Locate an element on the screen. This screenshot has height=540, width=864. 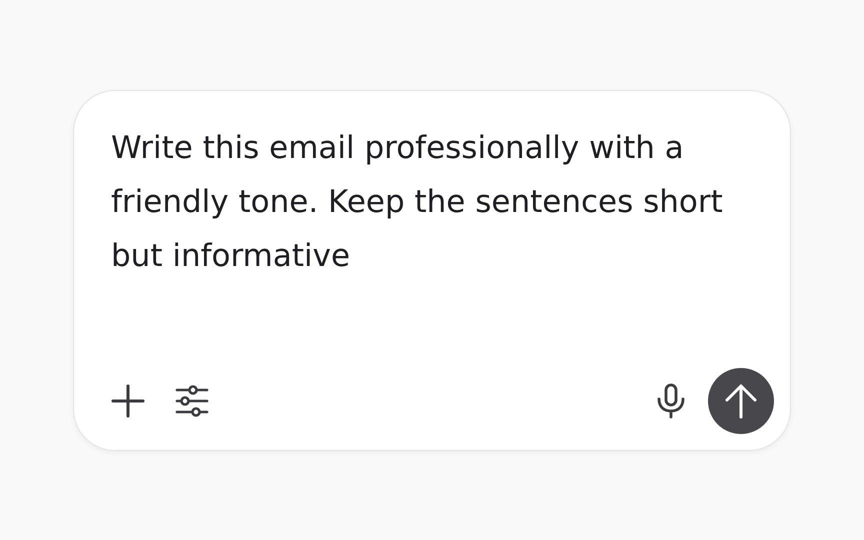
plus-icon is located at coordinates (128, 401).